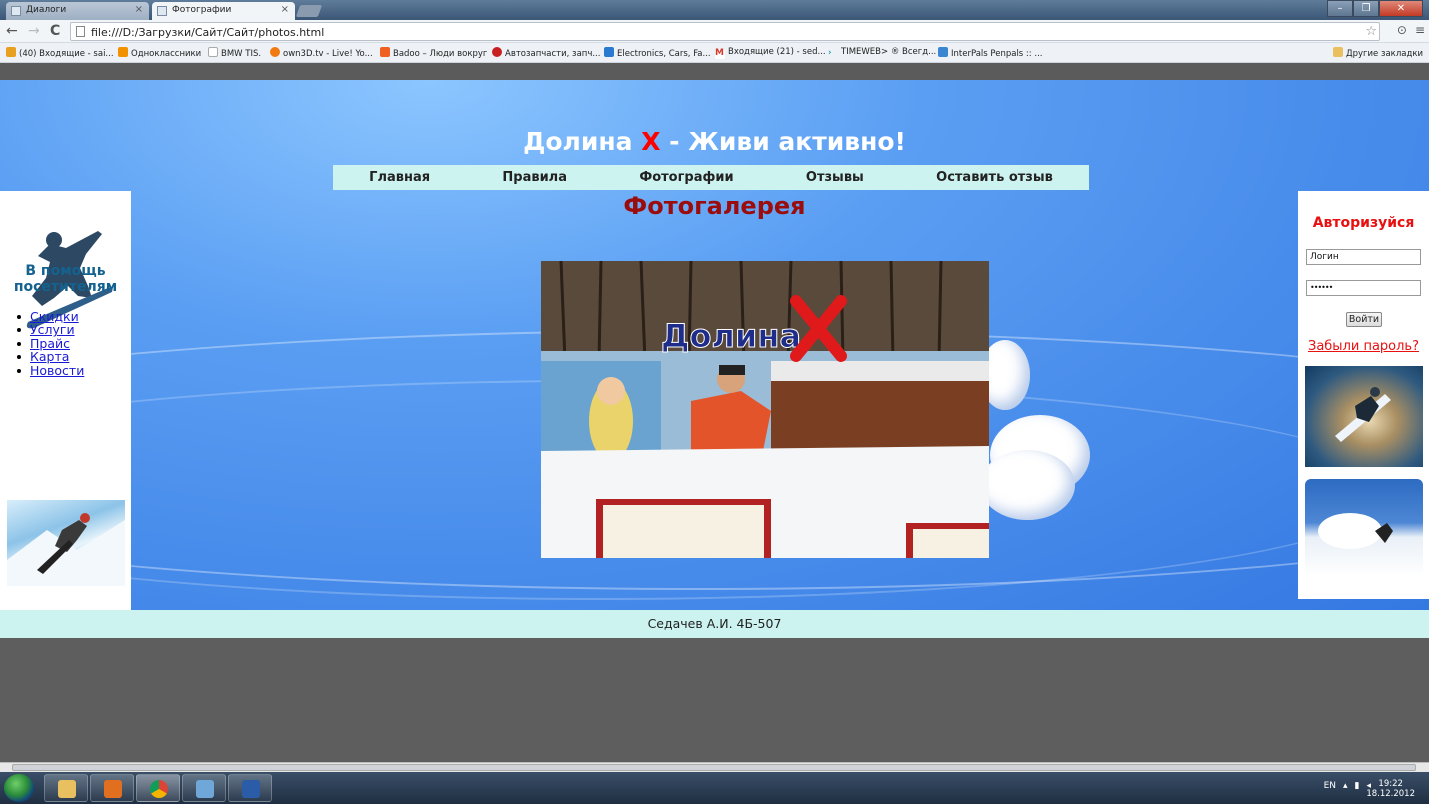 This screenshot has width=1429, height=804. What do you see at coordinates (50, 356) in the screenshot?
I see `list-item: Карта` at bounding box center [50, 356].